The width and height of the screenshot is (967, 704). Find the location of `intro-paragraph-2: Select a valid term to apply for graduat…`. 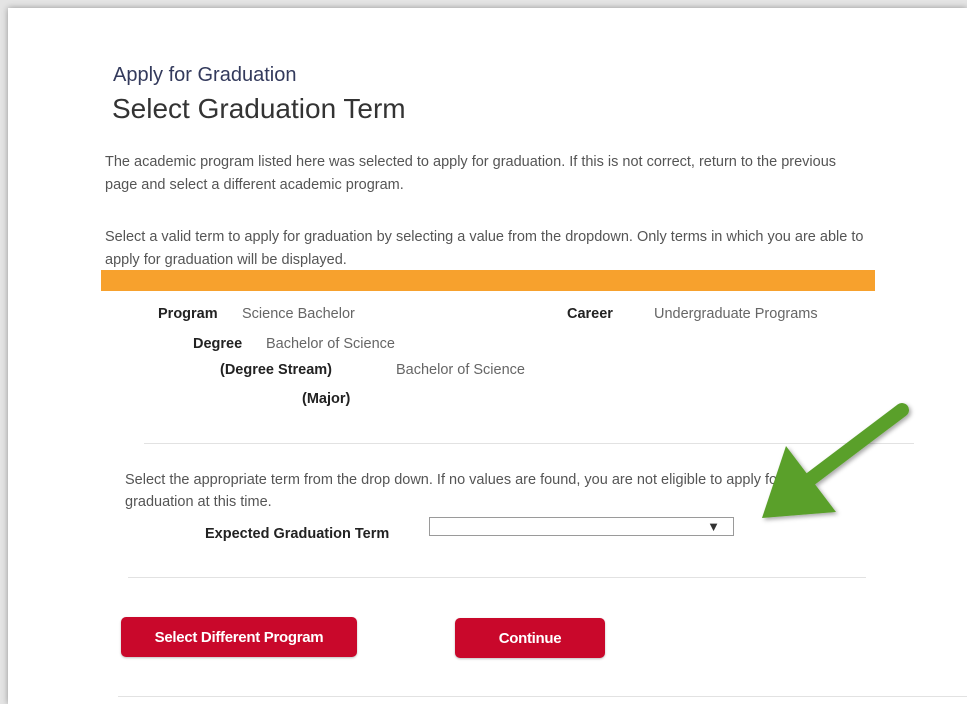

intro-paragraph-2: Select a valid term to apply for graduat… is located at coordinates (484, 248).